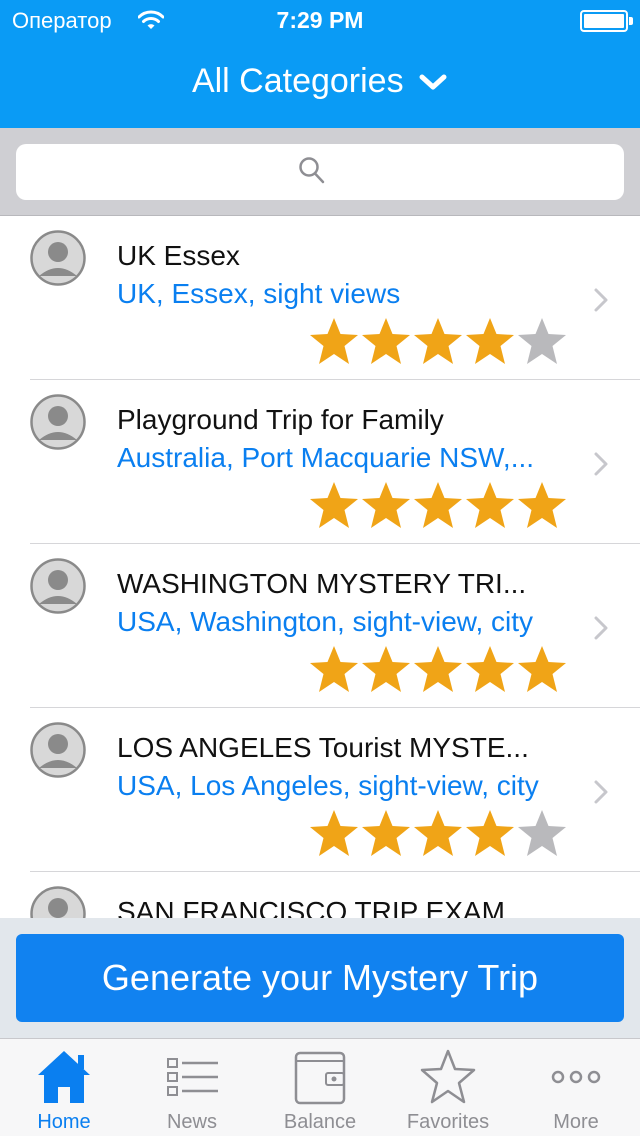 This screenshot has width=640, height=1136. Describe the element at coordinates (178, 255) in the screenshot. I see `trip-title: UK Essex` at that location.